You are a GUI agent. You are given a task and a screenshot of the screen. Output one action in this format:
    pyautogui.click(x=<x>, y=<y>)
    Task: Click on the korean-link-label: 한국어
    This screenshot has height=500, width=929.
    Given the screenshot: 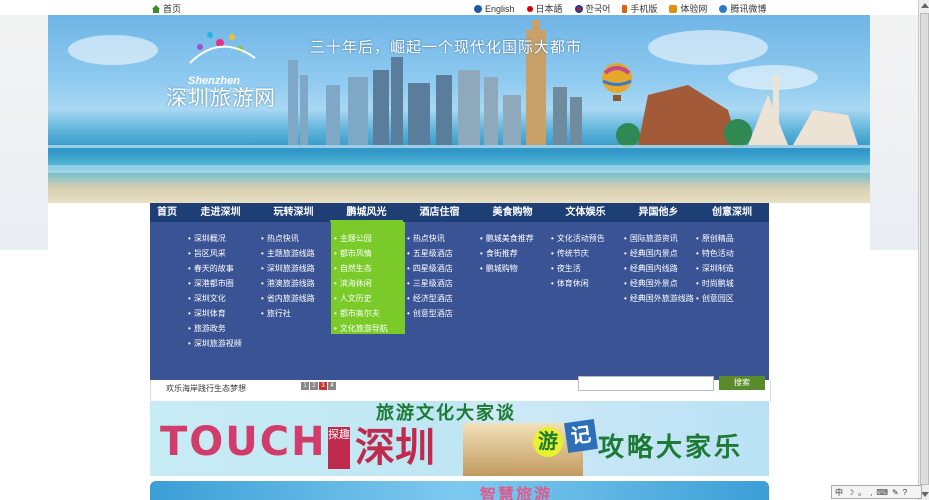 What is the action you would take?
    pyautogui.click(x=598, y=9)
    